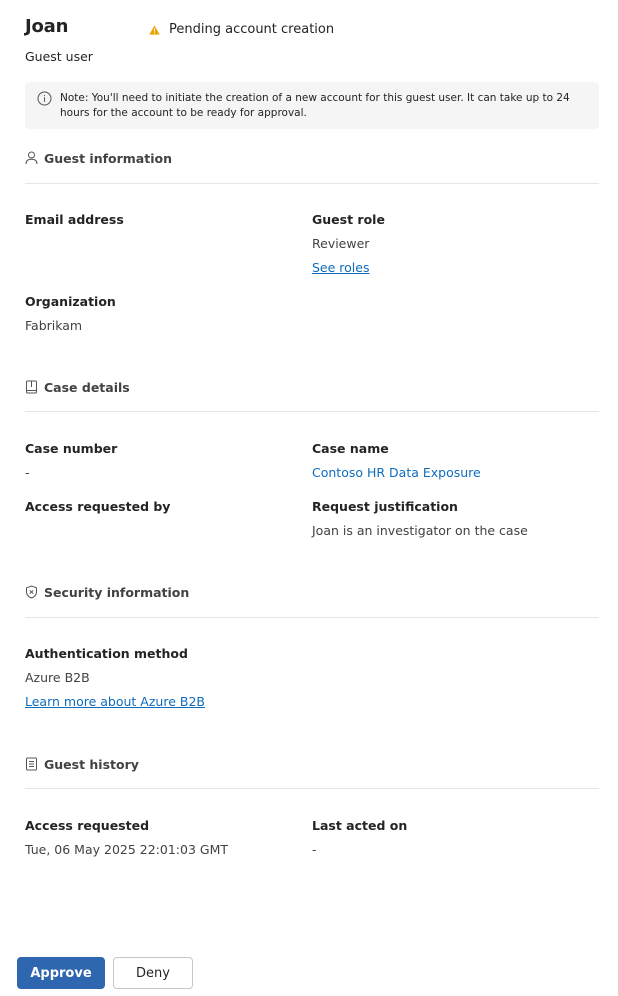 The height and width of the screenshot is (996, 618). What do you see at coordinates (31, 158) in the screenshot?
I see `person-icon` at bounding box center [31, 158].